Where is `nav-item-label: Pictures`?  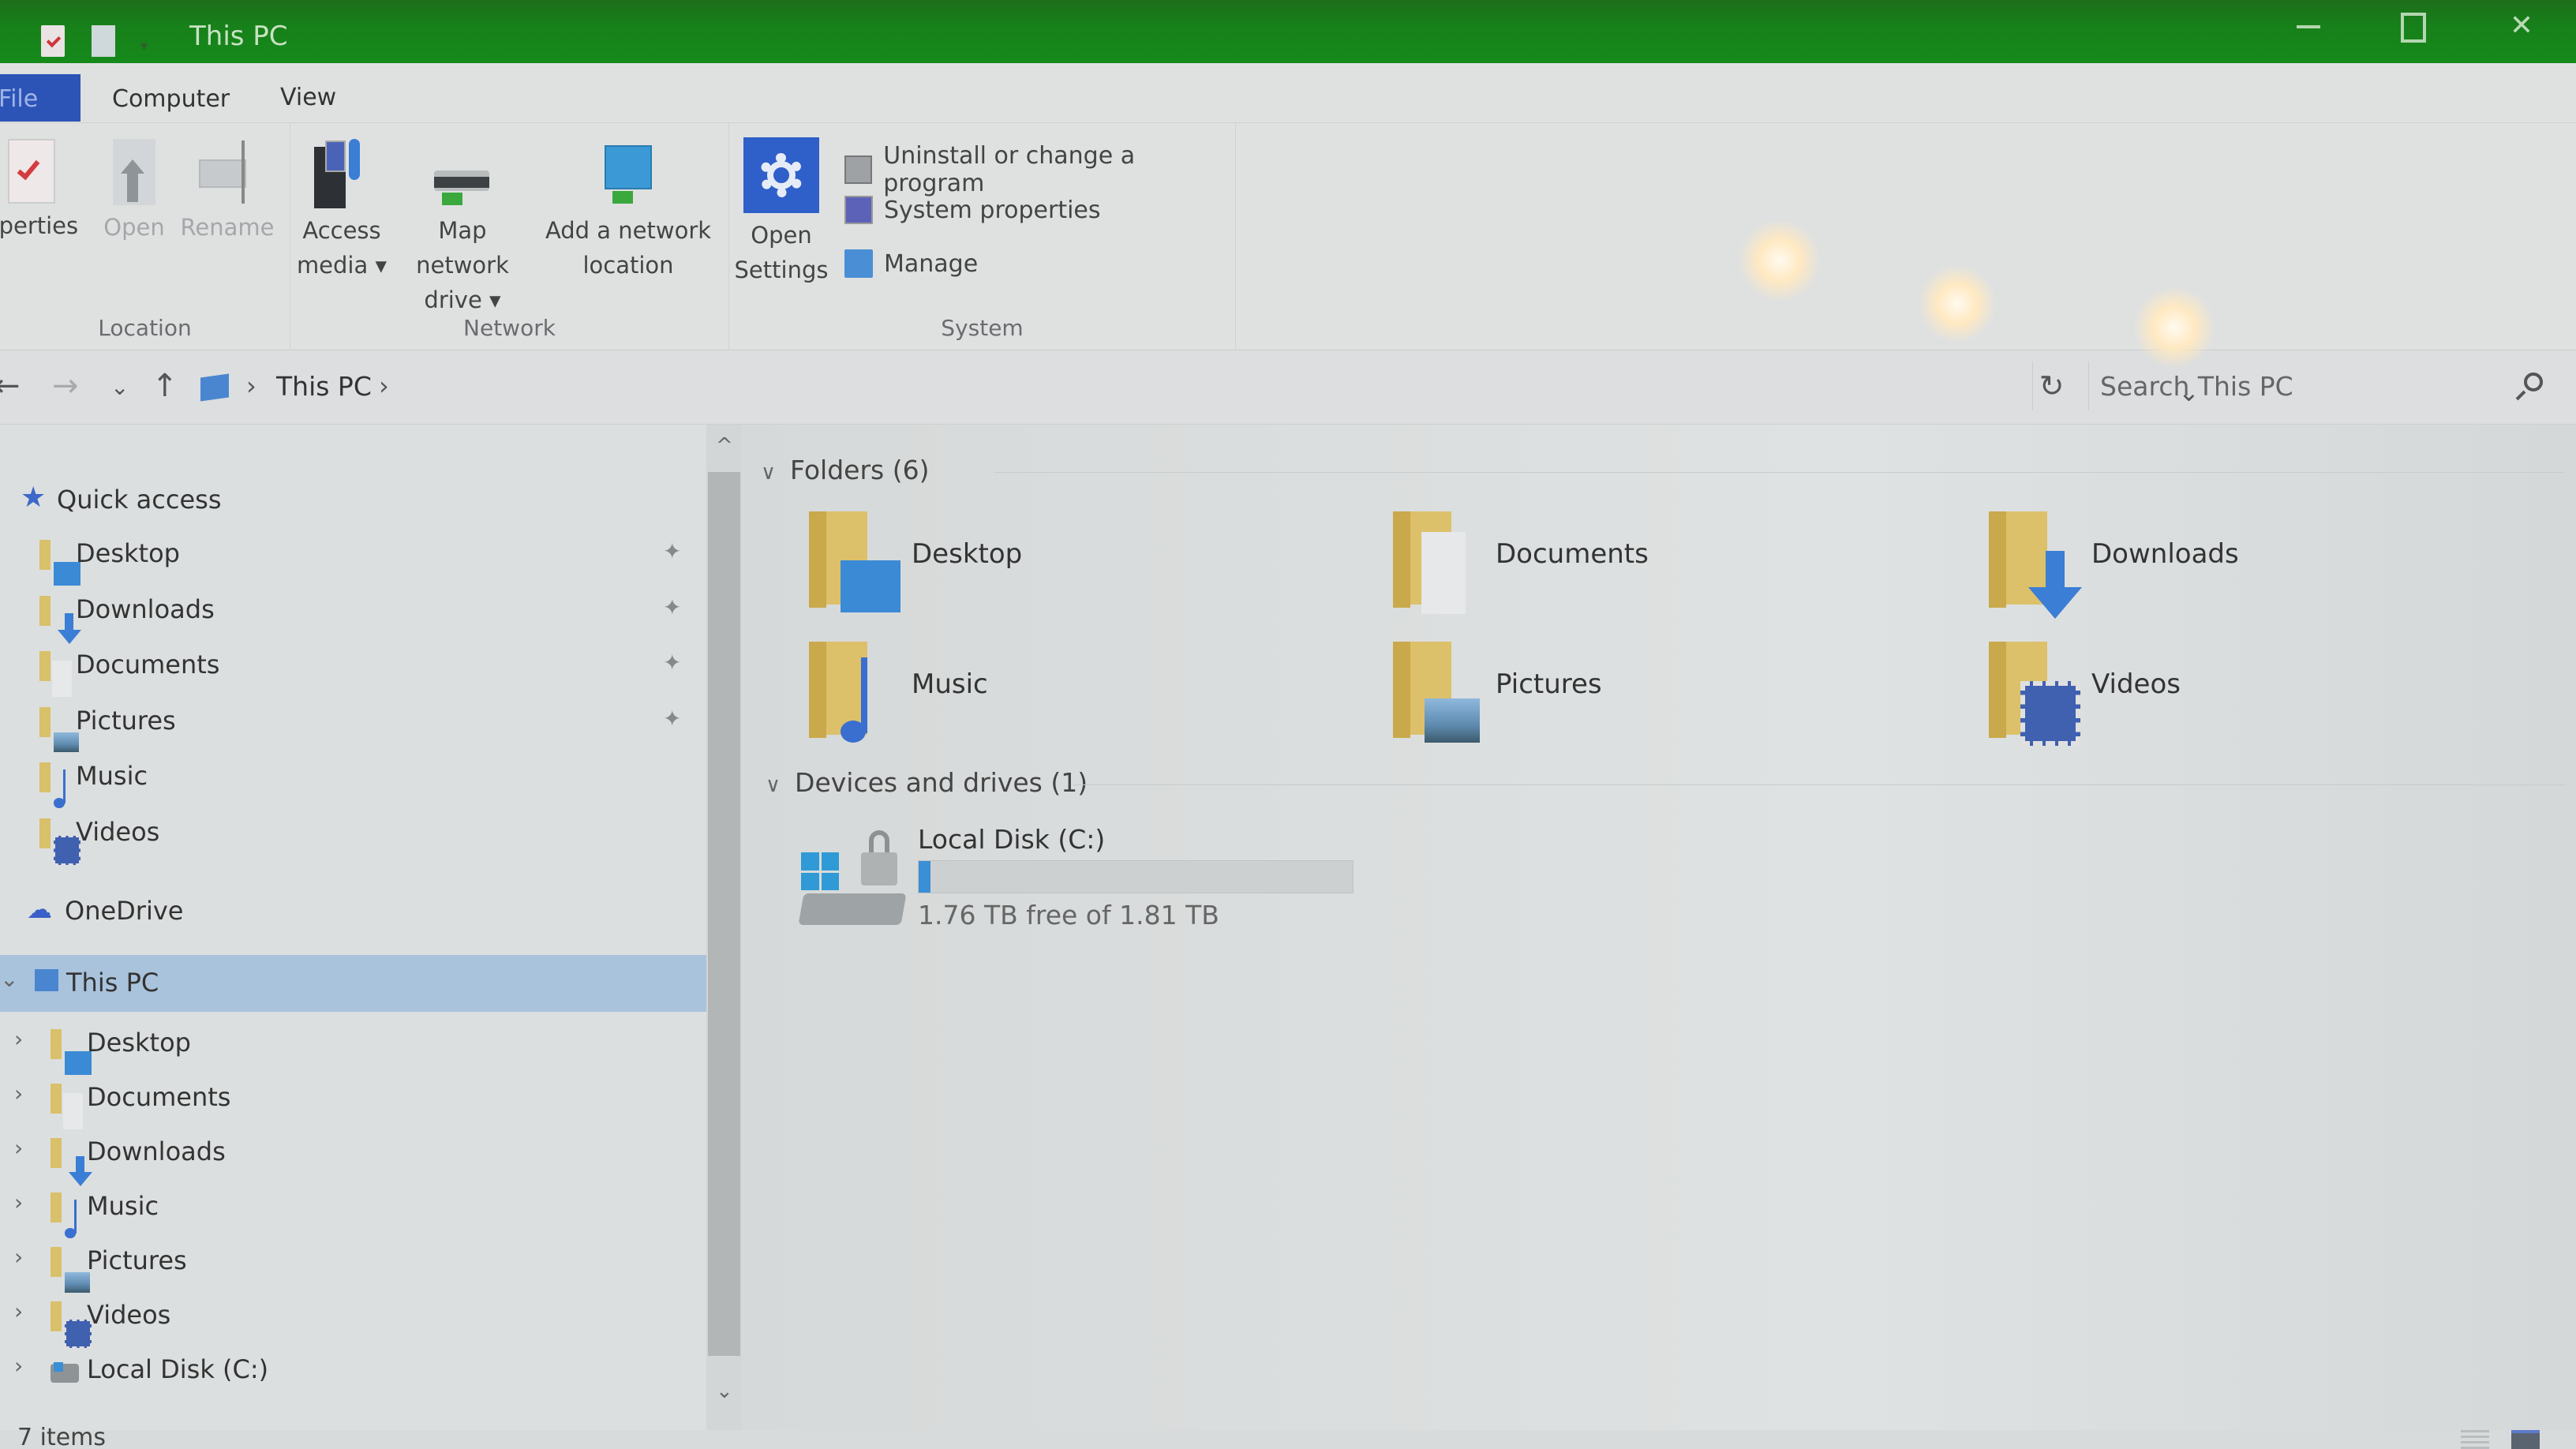
nav-item-label: Pictures is located at coordinates (137, 1260).